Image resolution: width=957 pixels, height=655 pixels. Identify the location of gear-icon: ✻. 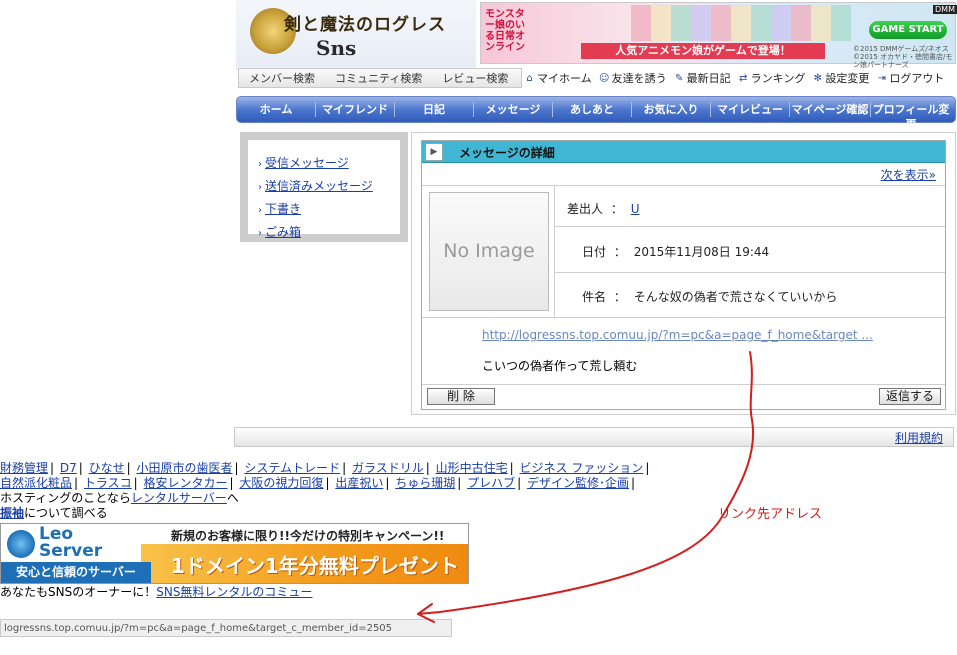
(818, 78).